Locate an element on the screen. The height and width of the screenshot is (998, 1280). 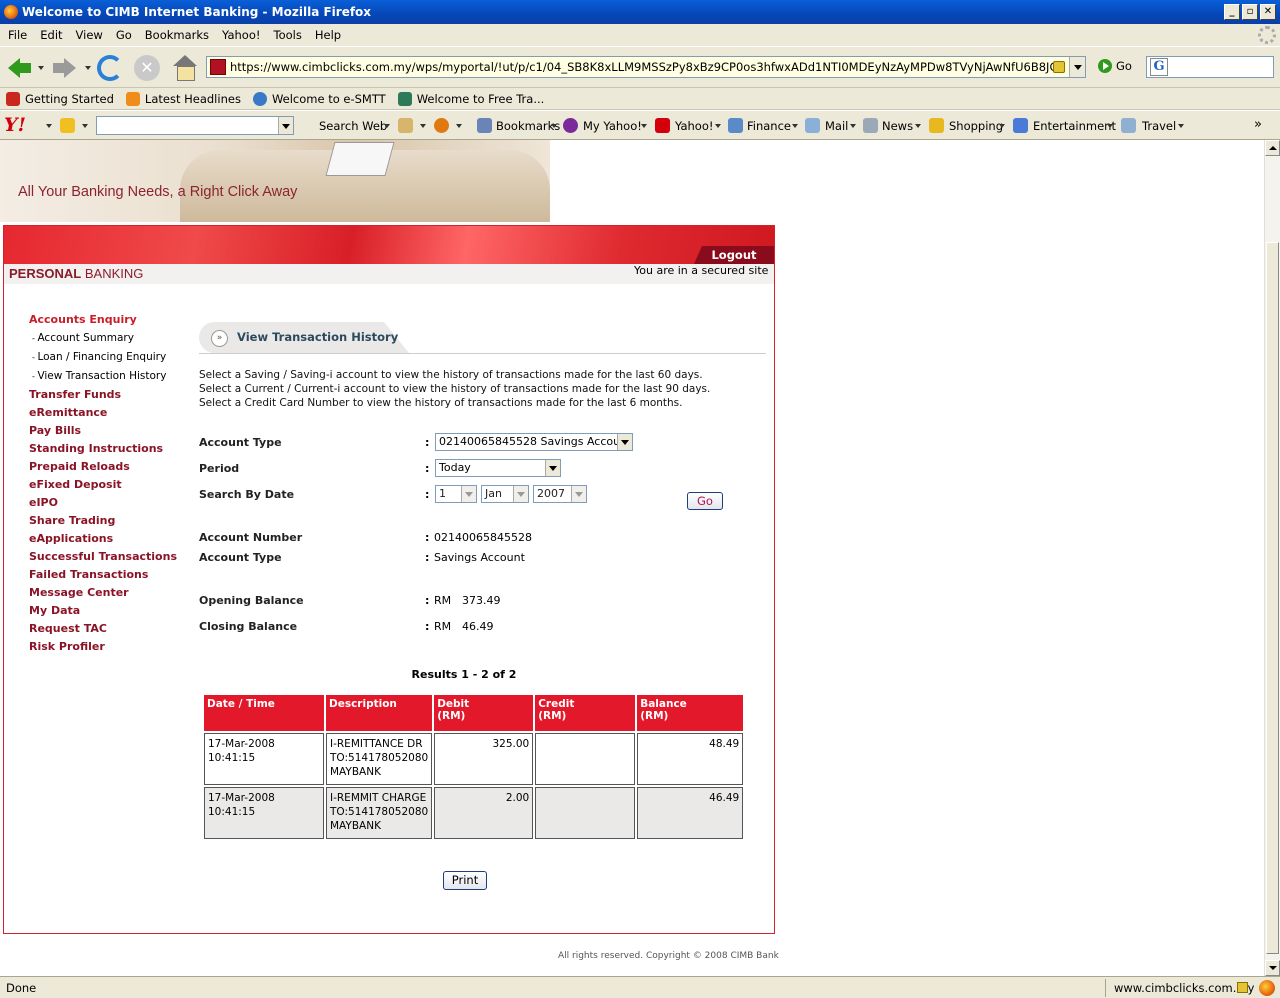
nav-loan-financing-enquiry: Loan / Financing Enquiry is located at coordinates (103, 357).